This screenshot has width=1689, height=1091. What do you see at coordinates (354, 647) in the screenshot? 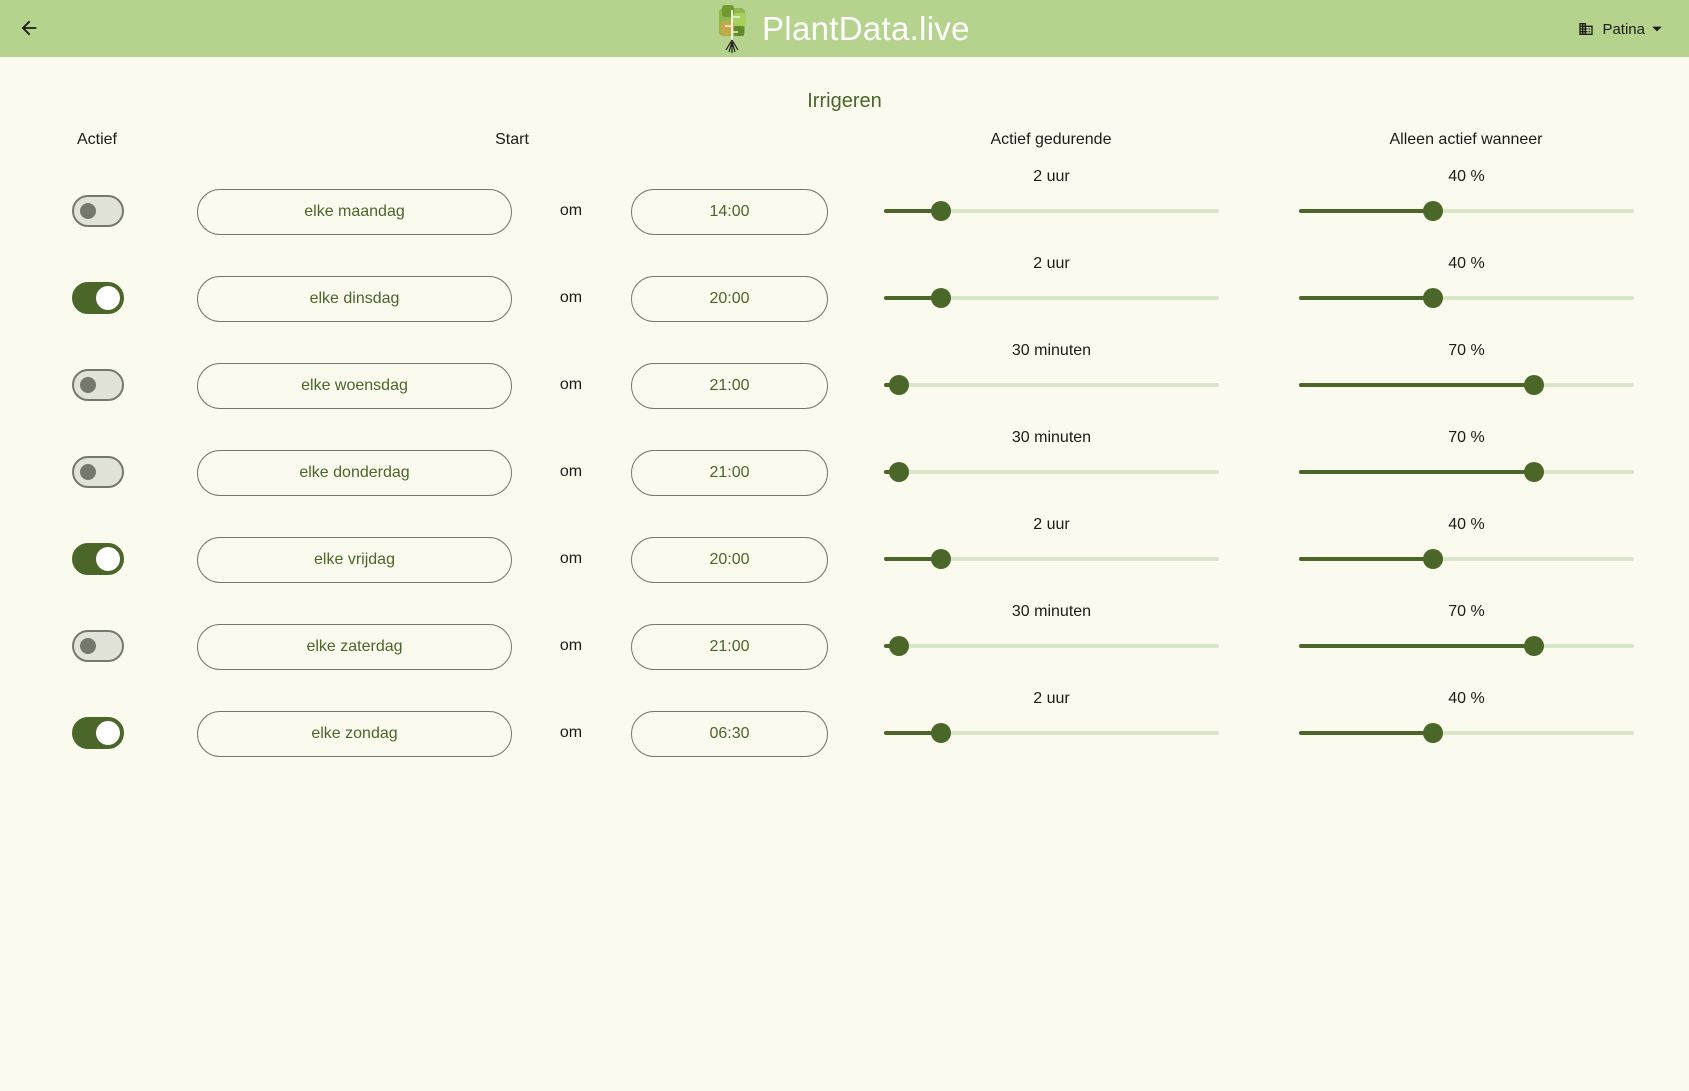
I see `day-select-button: elke zaterdag` at bounding box center [354, 647].